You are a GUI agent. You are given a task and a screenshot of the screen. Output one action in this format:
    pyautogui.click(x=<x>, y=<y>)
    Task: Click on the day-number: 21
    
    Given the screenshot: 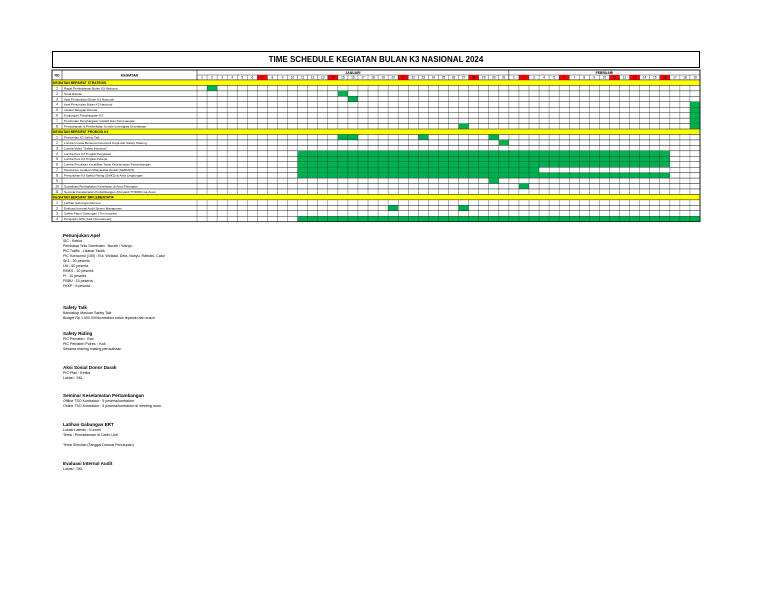 What is the action you would take?
    pyautogui.click(x=403, y=78)
    